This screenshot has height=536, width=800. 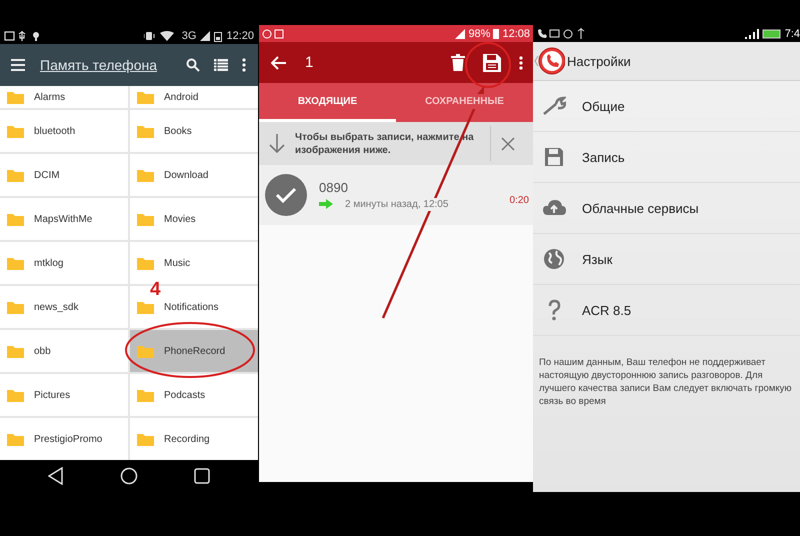 What do you see at coordinates (277, 144) in the screenshot?
I see `down-arrow-icon` at bounding box center [277, 144].